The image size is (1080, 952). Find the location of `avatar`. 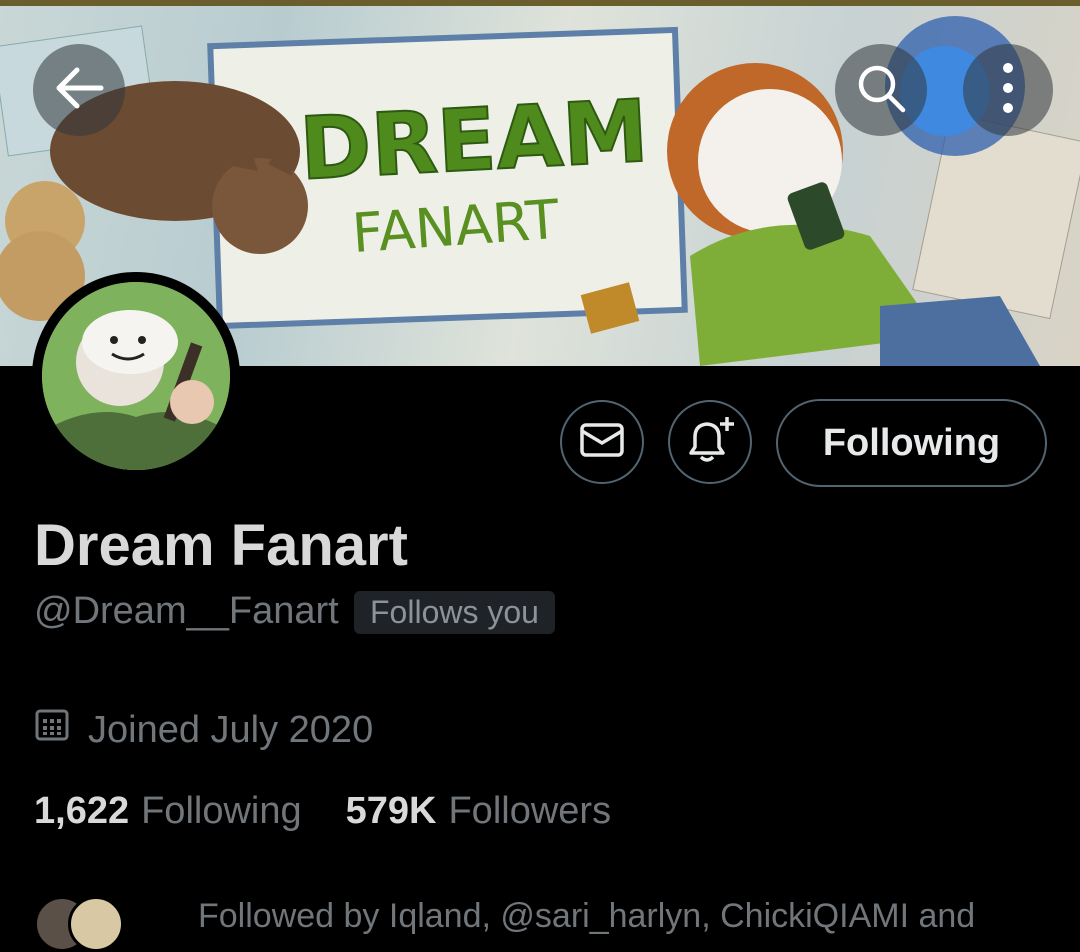

avatar is located at coordinates (96, 924).